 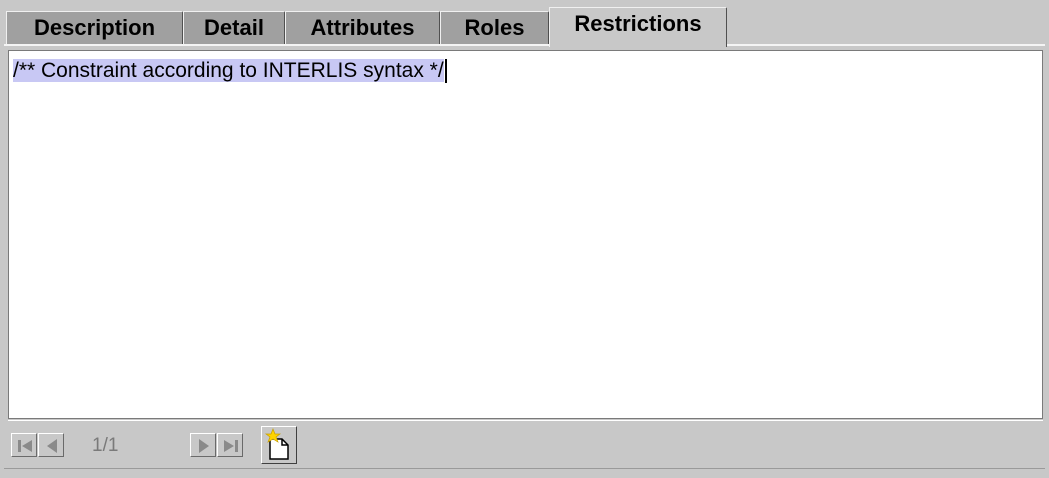 What do you see at coordinates (445, 71) in the screenshot?
I see `text-caret` at bounding box center [445, 71].